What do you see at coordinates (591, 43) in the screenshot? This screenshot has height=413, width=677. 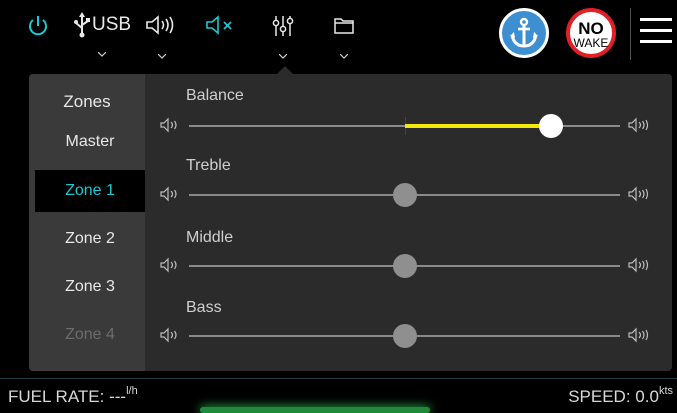 I see `no-wake-line2: WAKE` at bounding box center [591, 43].